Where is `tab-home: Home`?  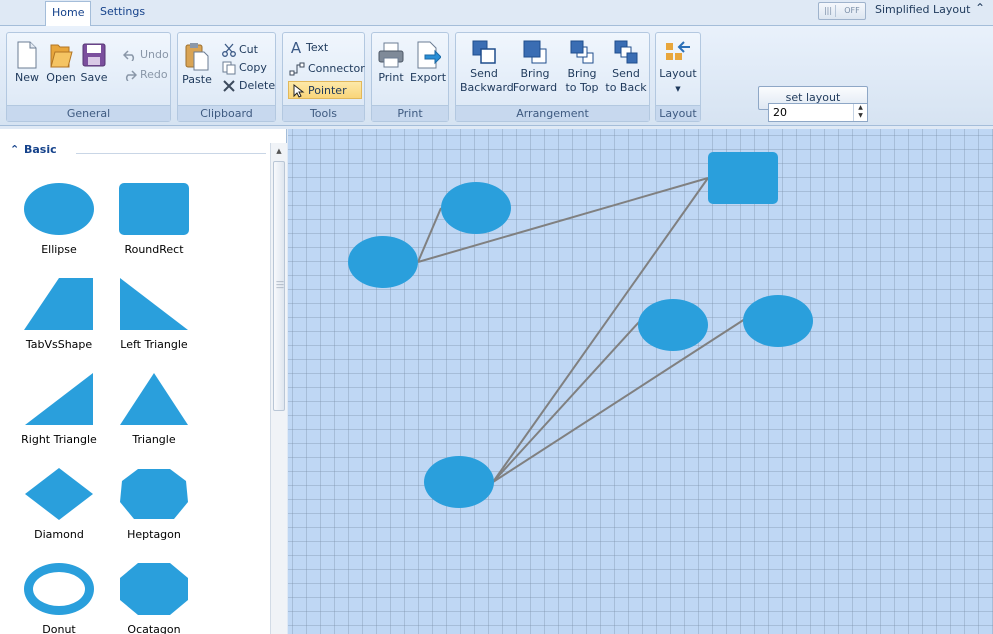 tab-home: Home is located at coordinates (68, 13).